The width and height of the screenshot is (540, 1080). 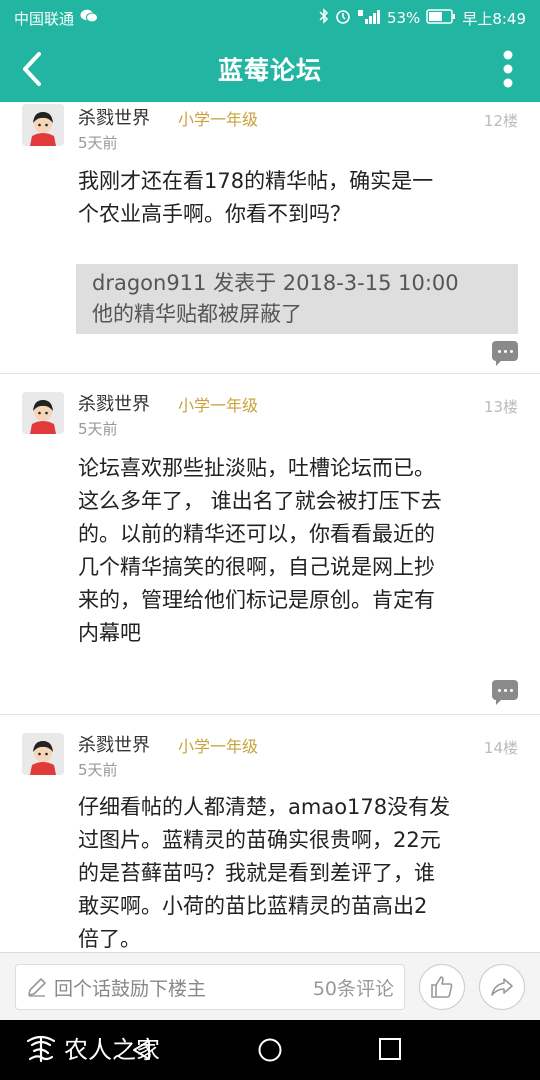 I want to click on reply-line: 仔细看帖的人都清楚，amao178没有发, so click(x=264, y=807).